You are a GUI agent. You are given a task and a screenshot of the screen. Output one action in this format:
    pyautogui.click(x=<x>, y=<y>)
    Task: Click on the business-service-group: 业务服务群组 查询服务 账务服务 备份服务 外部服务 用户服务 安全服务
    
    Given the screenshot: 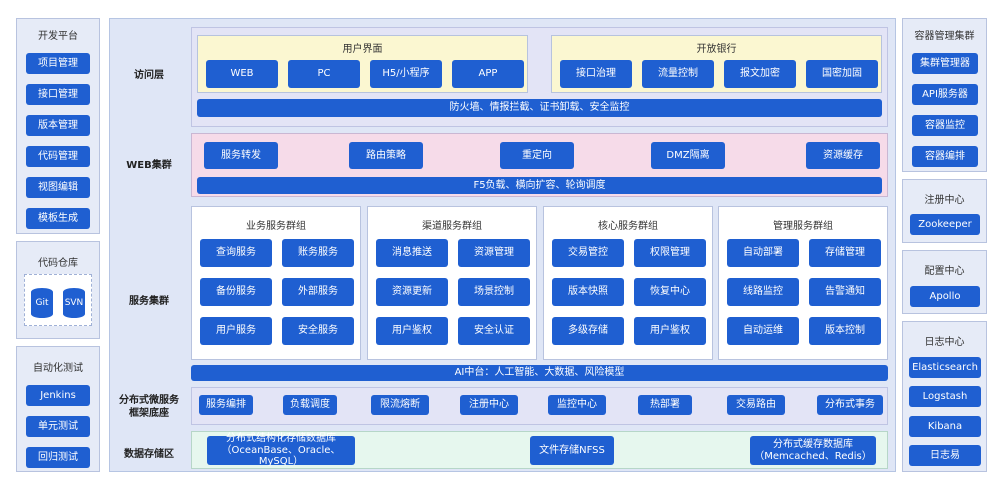 What is the action you would take?
    pyautogui.click(x=276, y=283)
    